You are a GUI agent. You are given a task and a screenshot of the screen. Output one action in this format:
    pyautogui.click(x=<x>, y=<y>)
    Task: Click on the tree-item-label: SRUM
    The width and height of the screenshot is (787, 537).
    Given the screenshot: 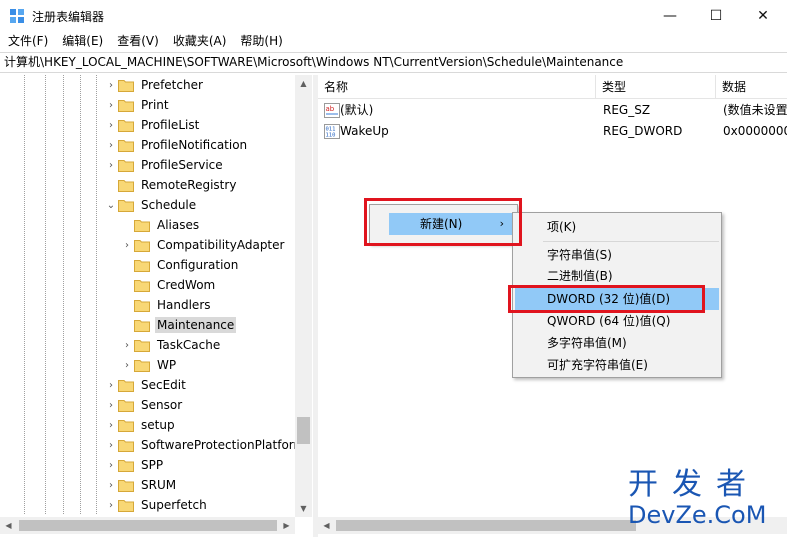 What is the action you would take?
    pyautogui.click(x=159, y=485)
    